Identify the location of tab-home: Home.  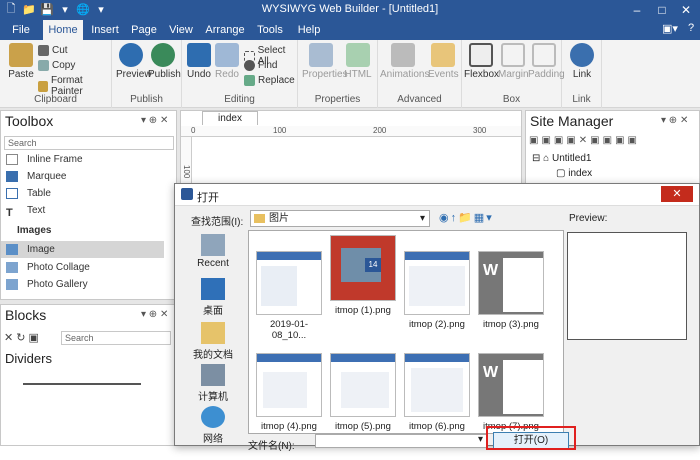
(63, 30).